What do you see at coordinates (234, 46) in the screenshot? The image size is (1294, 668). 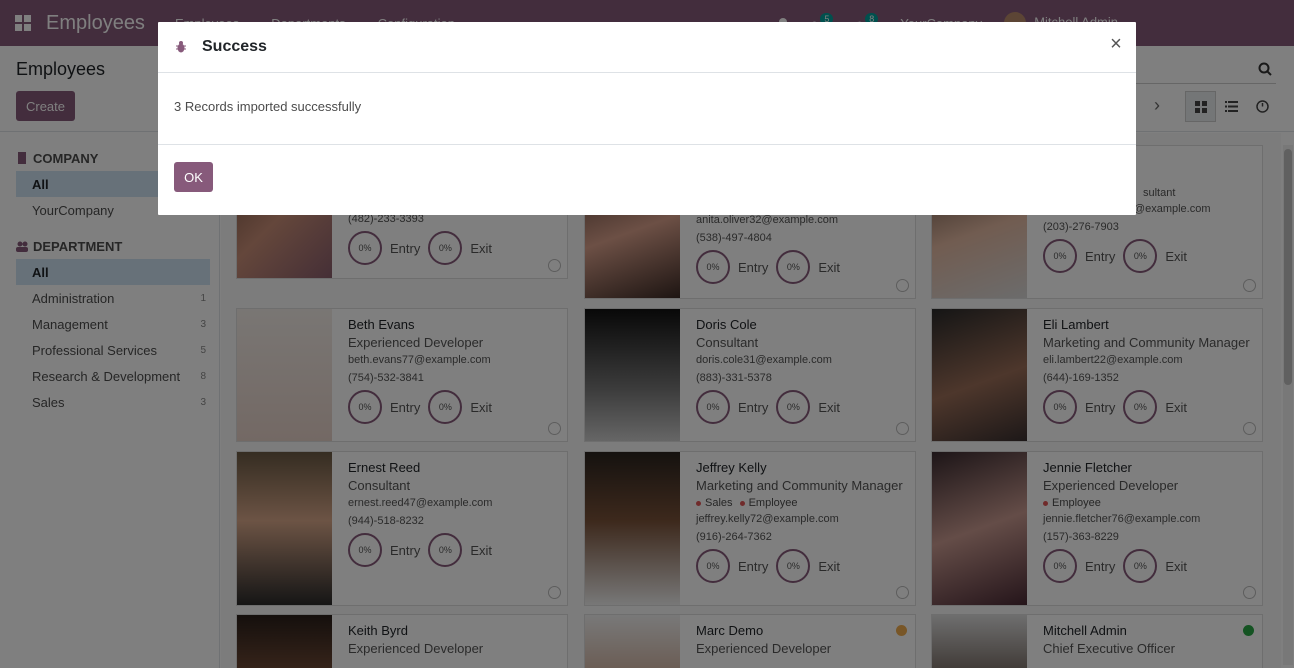 I see `modal-title: Success` at bounding box center [234, 46].